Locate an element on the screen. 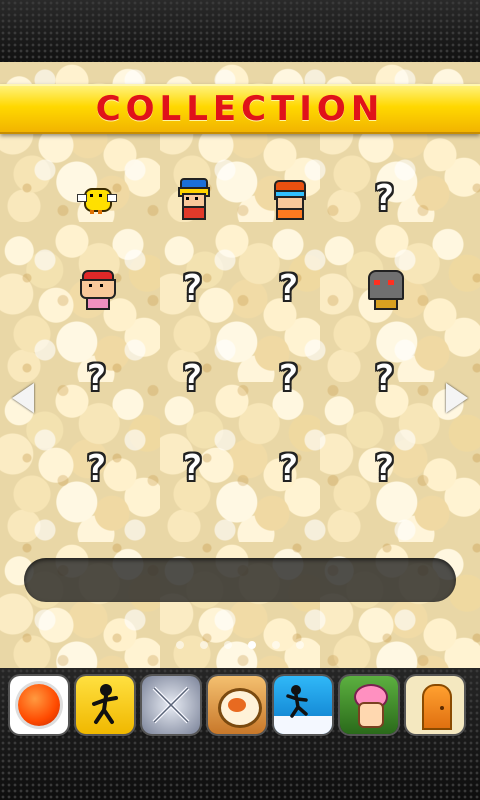  boy-cap-sprite-icon is located at coordinates (192, 199).